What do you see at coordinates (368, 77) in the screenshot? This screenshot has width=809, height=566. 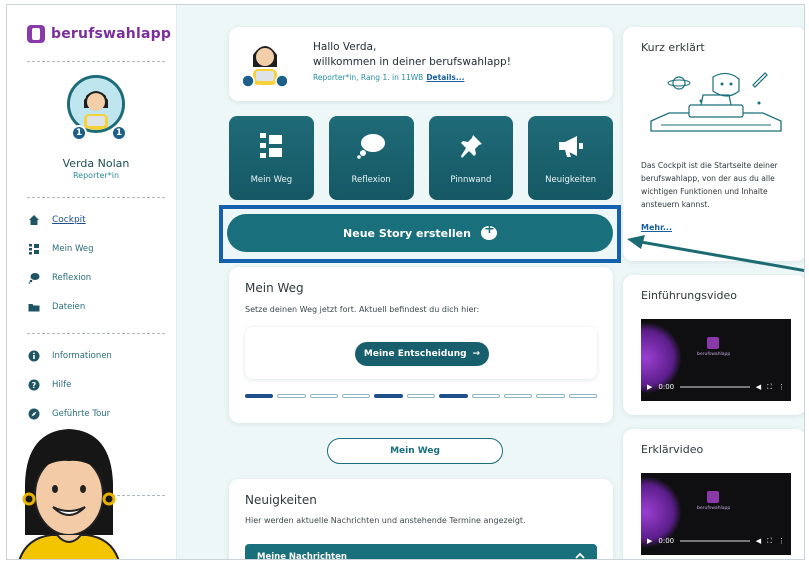 I see `rank-text: Reporter*in, Rang 1. in 11WB` at bounding box center [368, 77].